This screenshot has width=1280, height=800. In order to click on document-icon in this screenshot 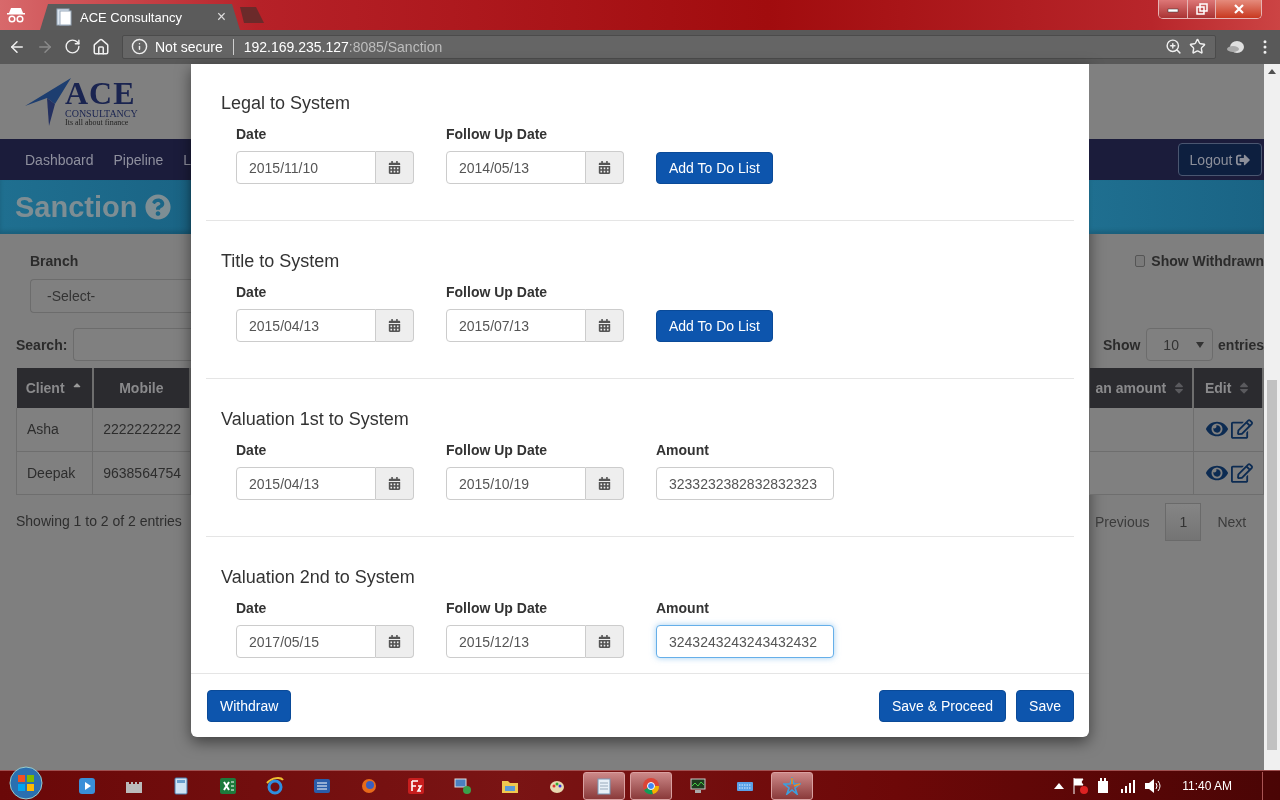, I will do `click(322, 785)`.